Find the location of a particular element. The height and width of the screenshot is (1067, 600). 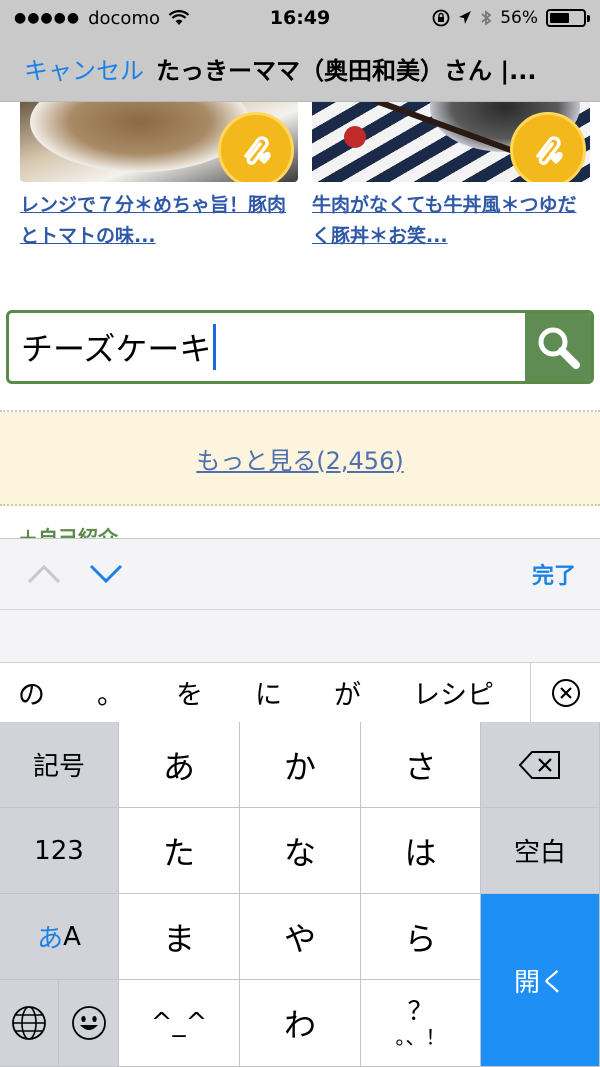

battery-icon is located at coordinates (568, 18).